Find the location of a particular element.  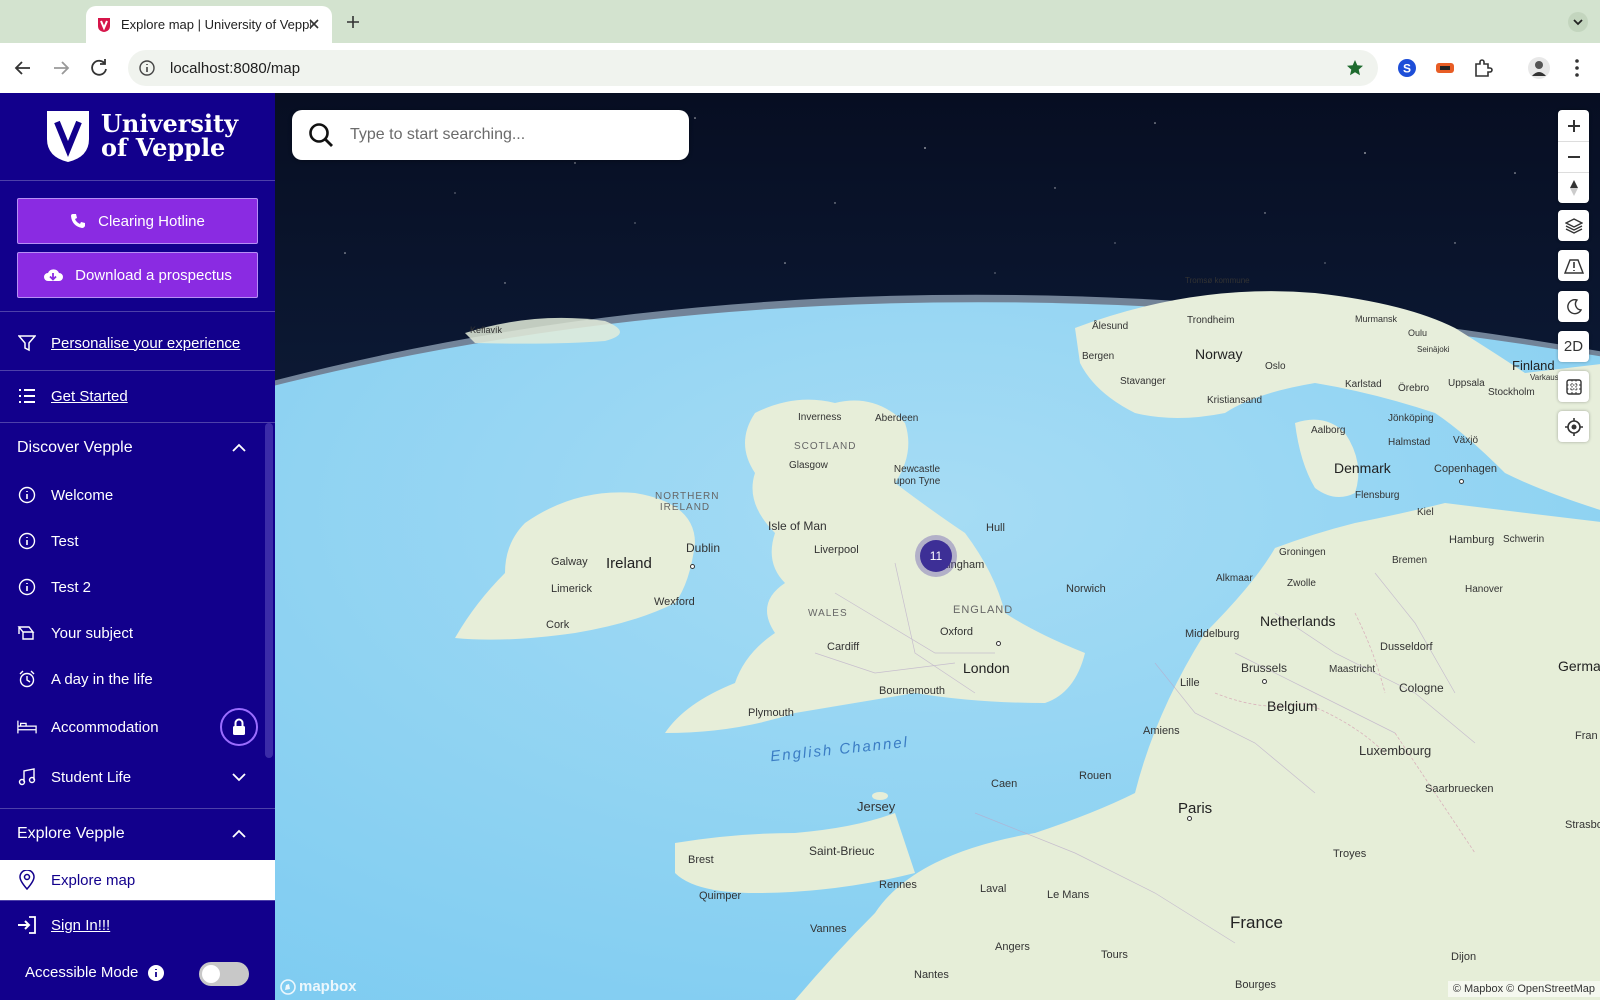

view-mode-2d-button: 2D is located at coordinates (1573, 346).